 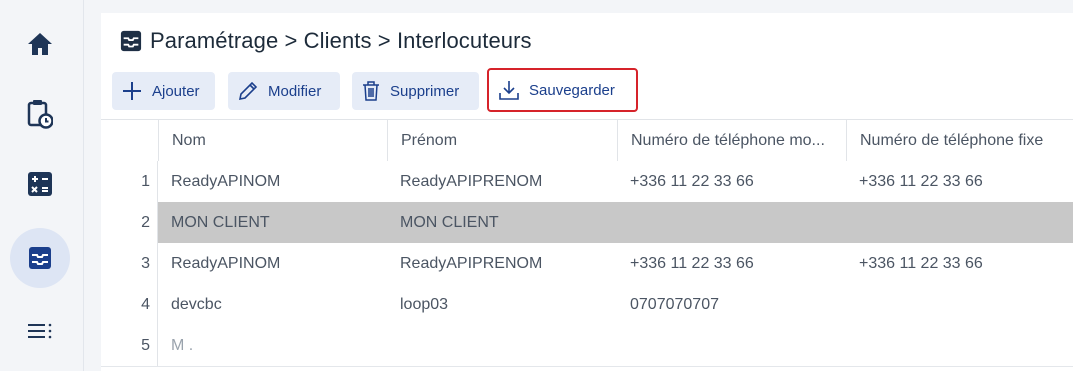 What do you see at coordinates (959, 140) in the screenshot?
I see `column-header-fixe: Numéro de téléphone fixe` at bounding box center [959, 140].